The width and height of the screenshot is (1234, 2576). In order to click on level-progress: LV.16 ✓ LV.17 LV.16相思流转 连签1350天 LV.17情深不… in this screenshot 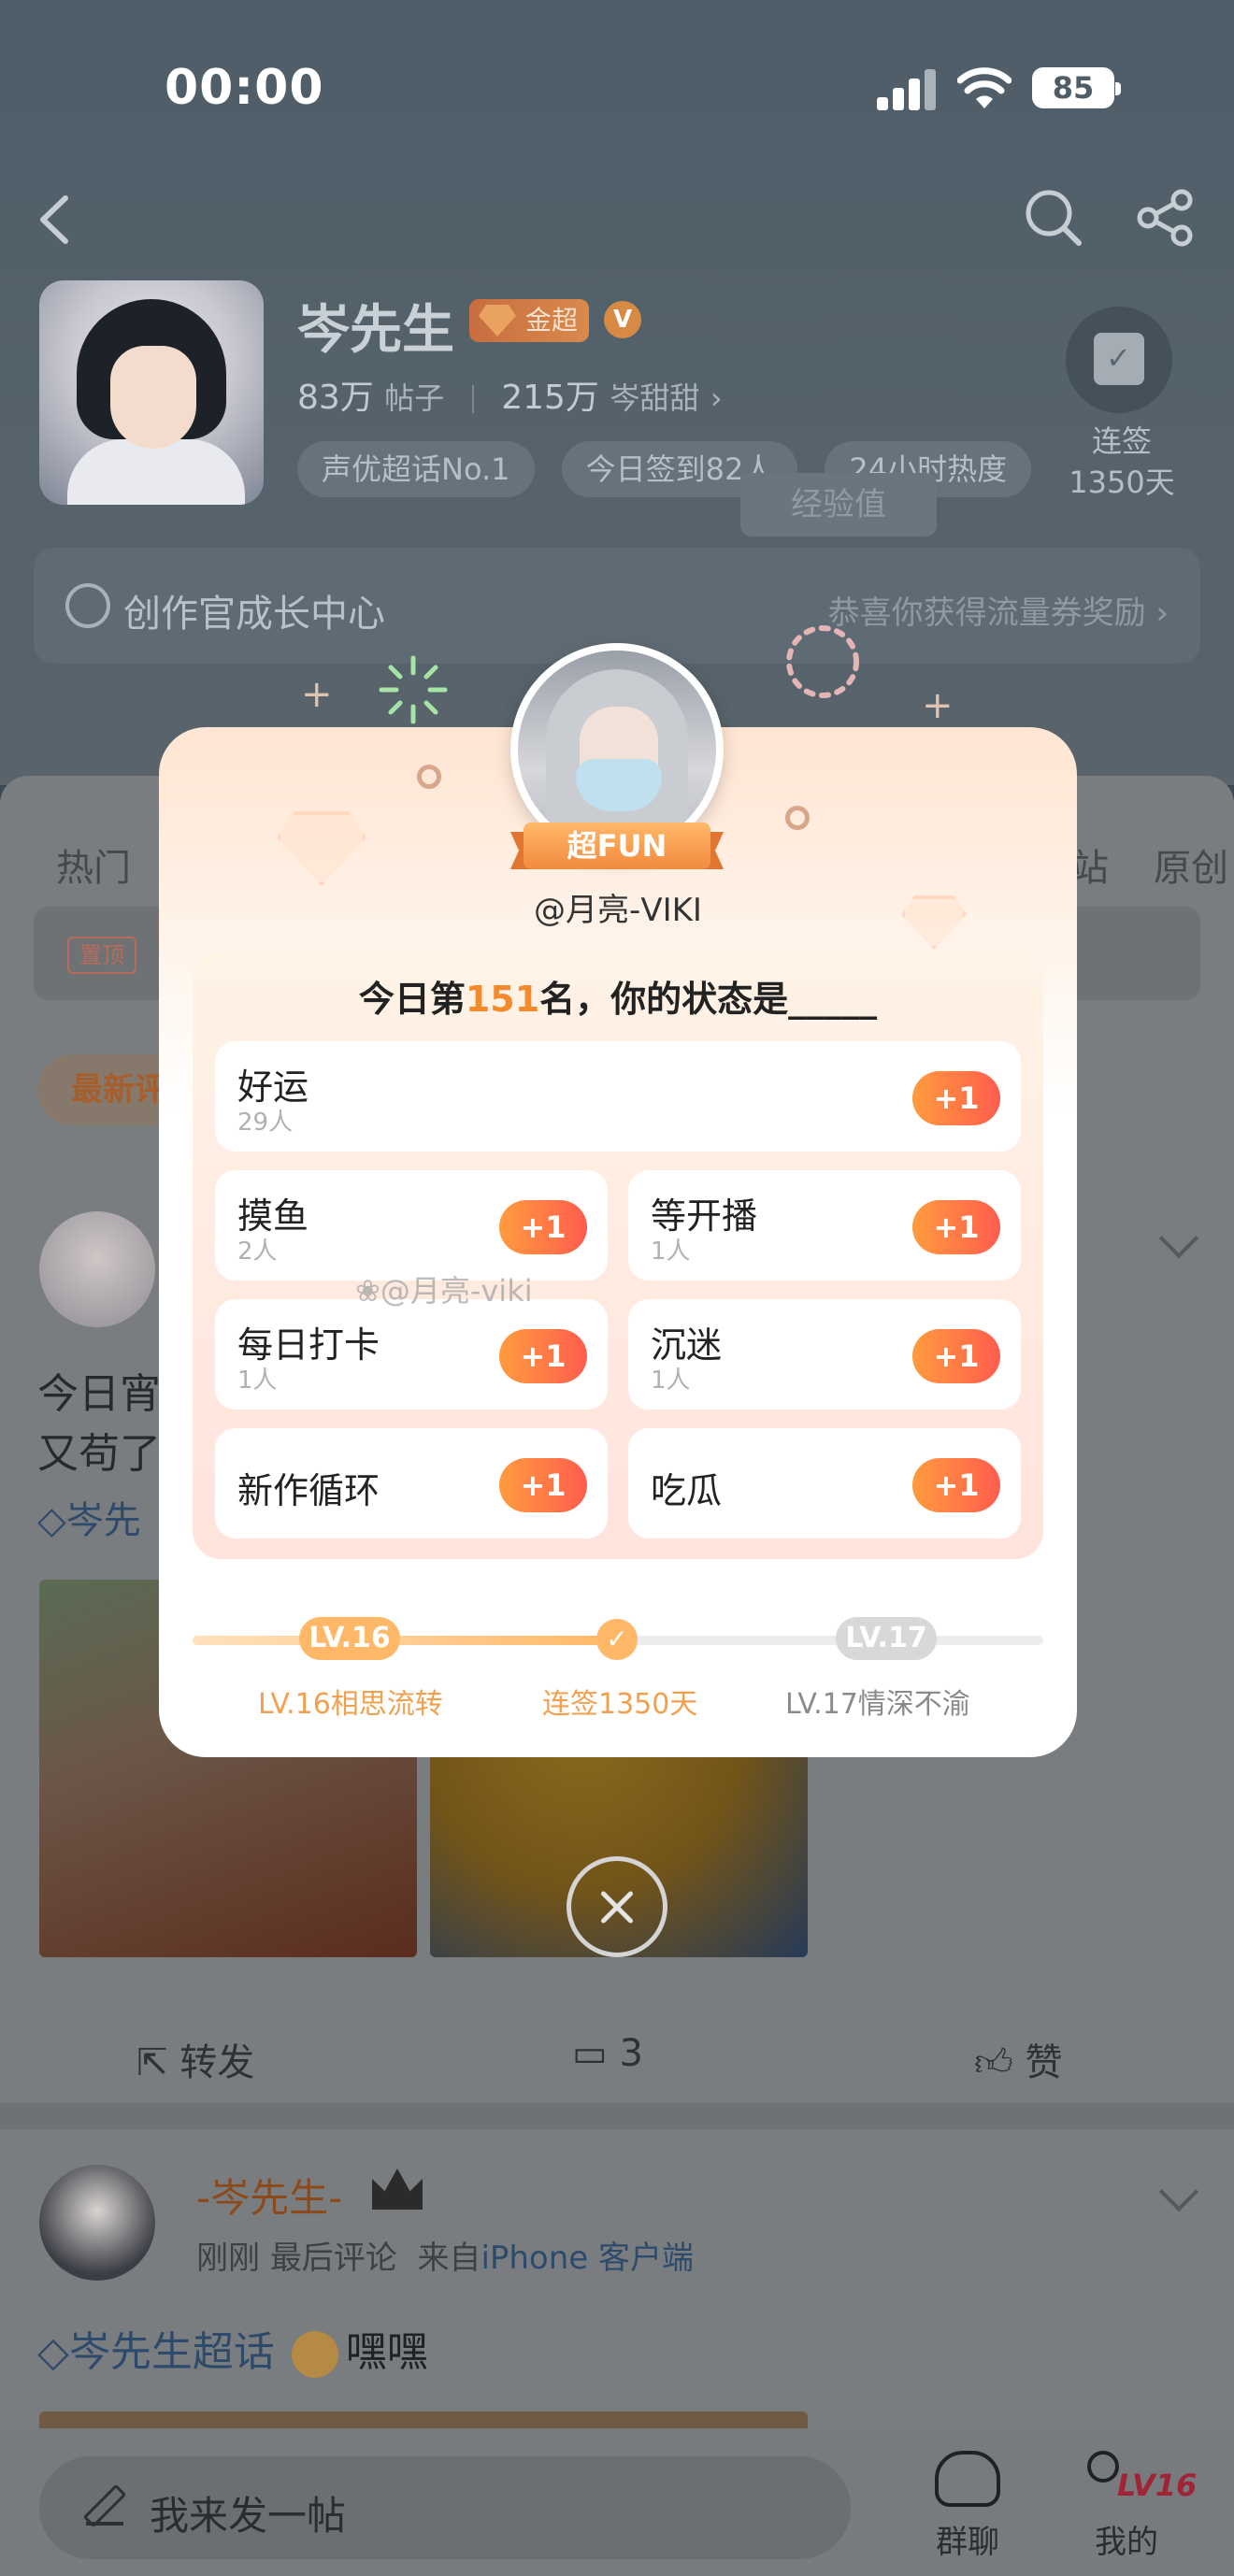, I will do `click(618, 1671)`.